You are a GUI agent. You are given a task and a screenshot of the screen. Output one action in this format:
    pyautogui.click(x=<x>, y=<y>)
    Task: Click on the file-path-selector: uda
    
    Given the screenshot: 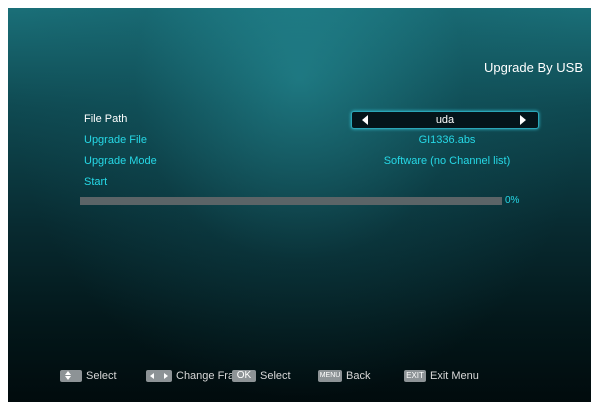 What is the action you would take?
    pyautogui.click(x=445, y=120)
    